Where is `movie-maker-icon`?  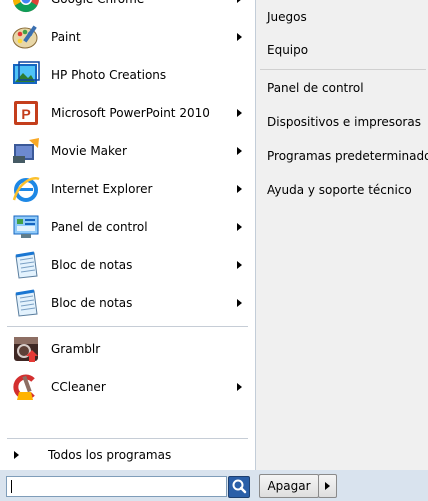
movie-maker-icon is located at coordinates (26, 150).